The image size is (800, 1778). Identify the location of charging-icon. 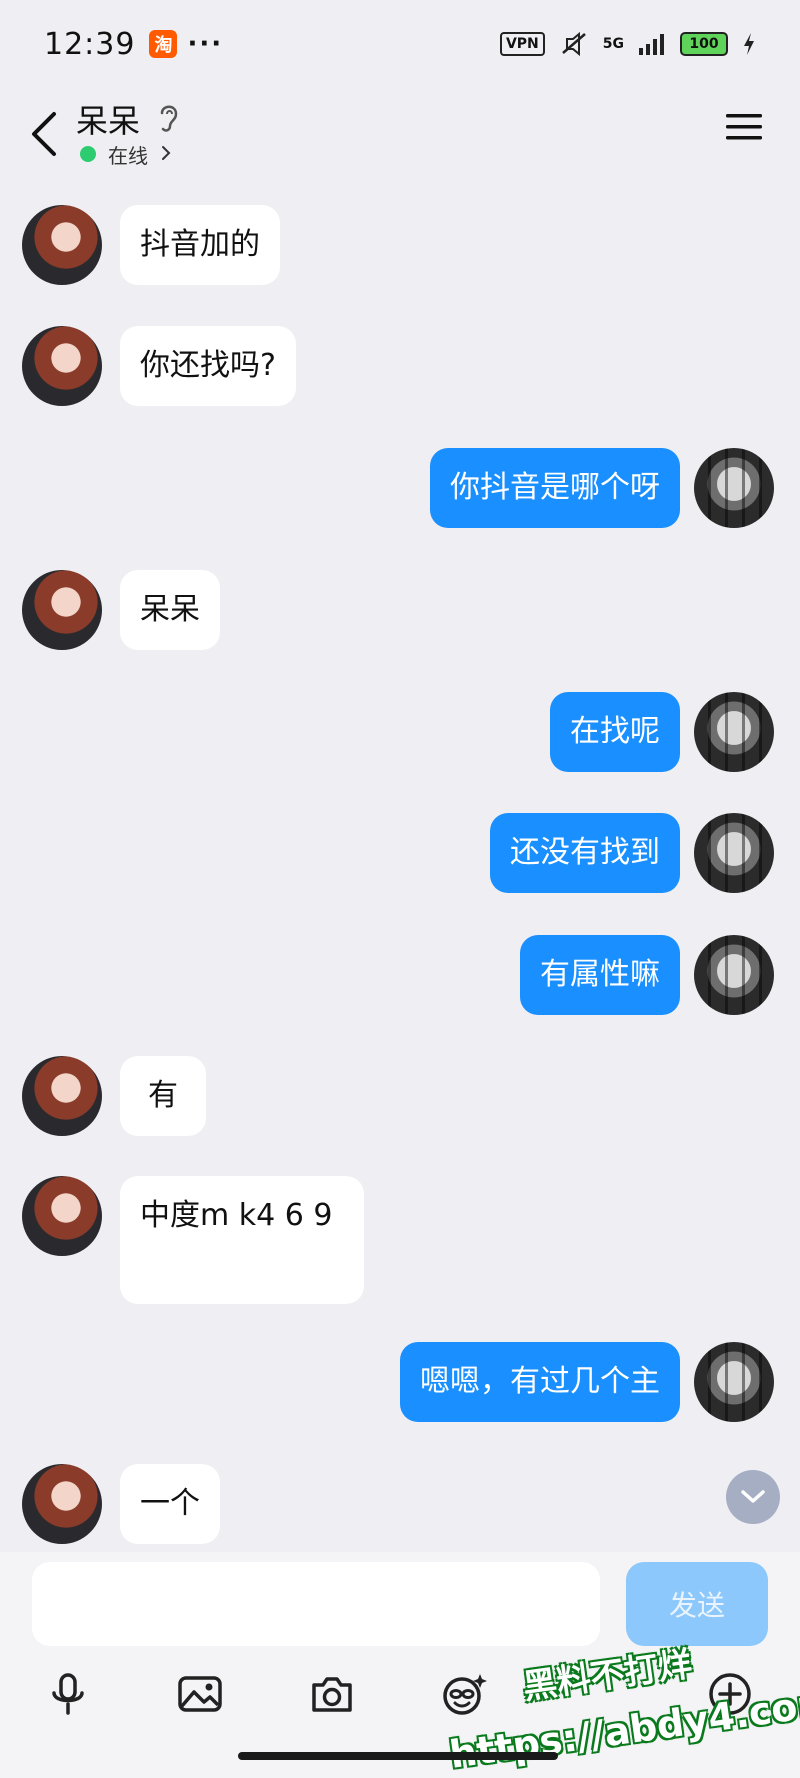
(749, 44).